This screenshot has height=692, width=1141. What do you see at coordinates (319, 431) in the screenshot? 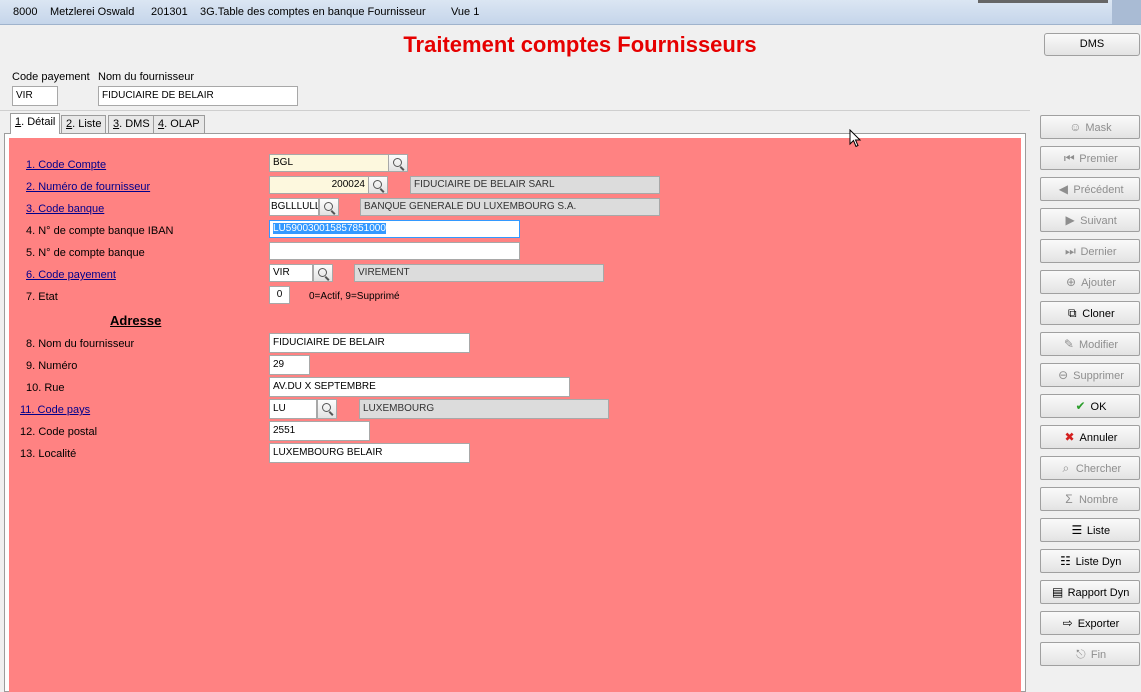
I see `code-postal-field: 2551` at bounding box center [319, 431].